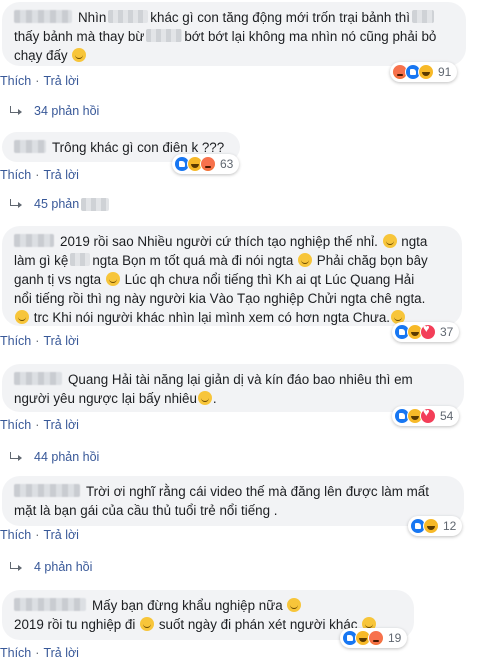  I want to click on reaction-count: 19, so click(395, 638).